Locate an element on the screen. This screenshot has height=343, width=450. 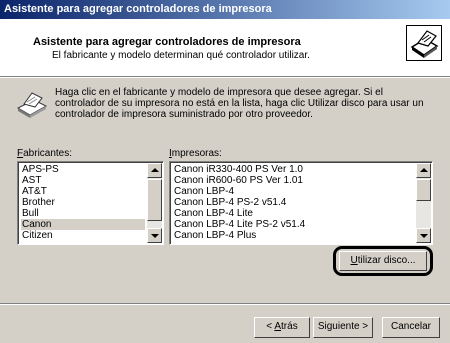
list-item: Canon LBP-4 Plus is located at coordinates (293, 235).